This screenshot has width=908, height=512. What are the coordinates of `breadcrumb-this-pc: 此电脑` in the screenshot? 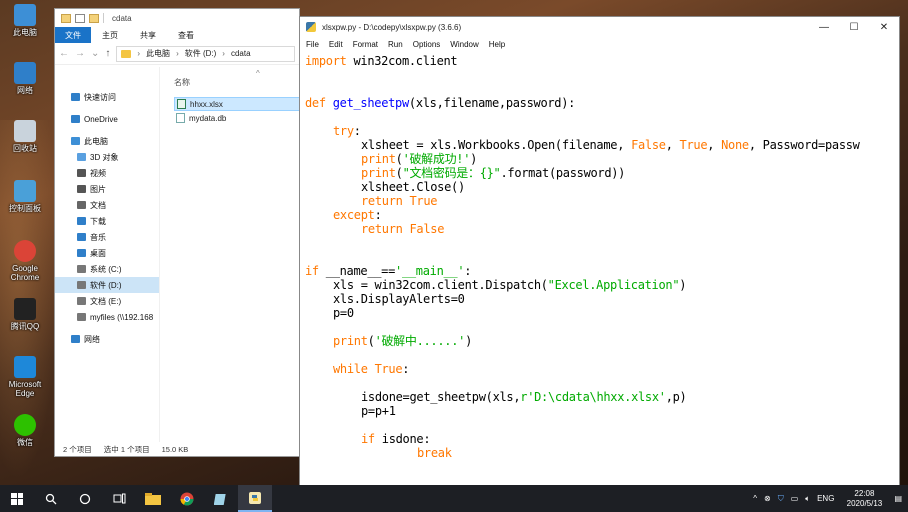 It's located at (158, 53).